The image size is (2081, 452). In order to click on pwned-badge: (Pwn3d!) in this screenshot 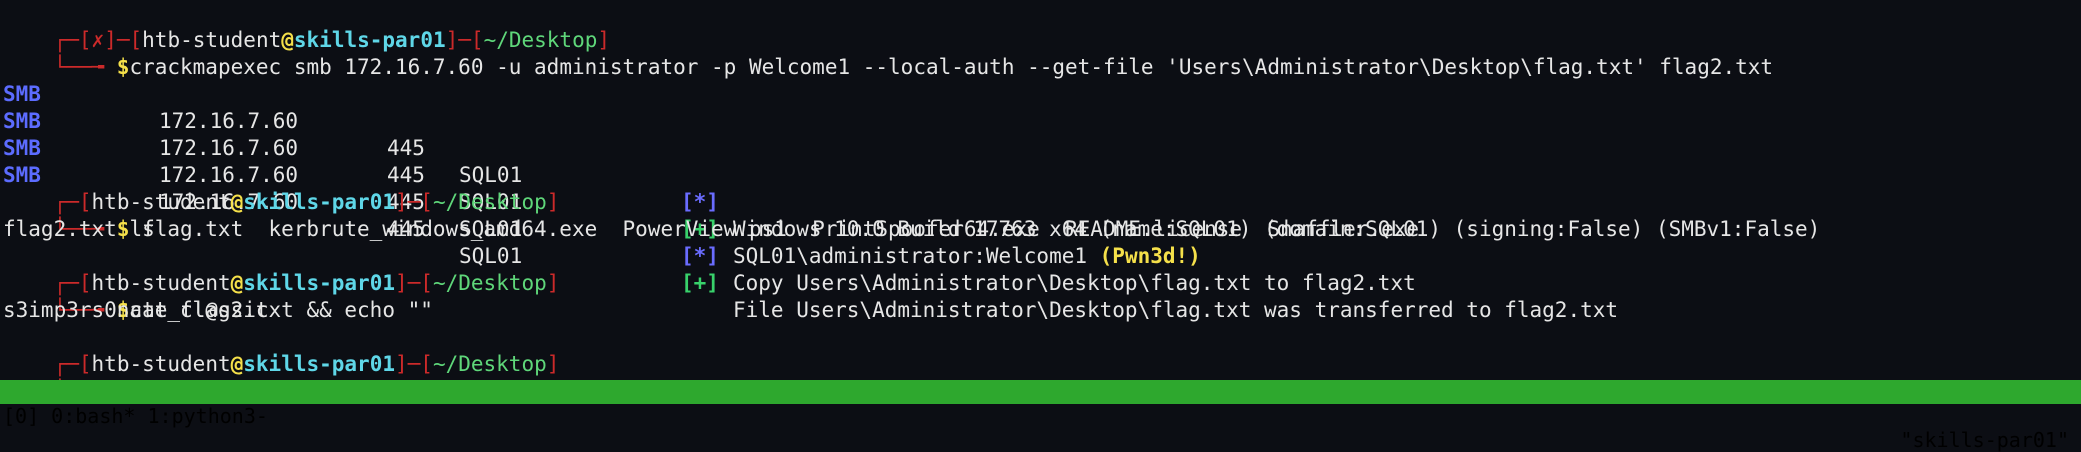, I will do `click(1150, 256)`.